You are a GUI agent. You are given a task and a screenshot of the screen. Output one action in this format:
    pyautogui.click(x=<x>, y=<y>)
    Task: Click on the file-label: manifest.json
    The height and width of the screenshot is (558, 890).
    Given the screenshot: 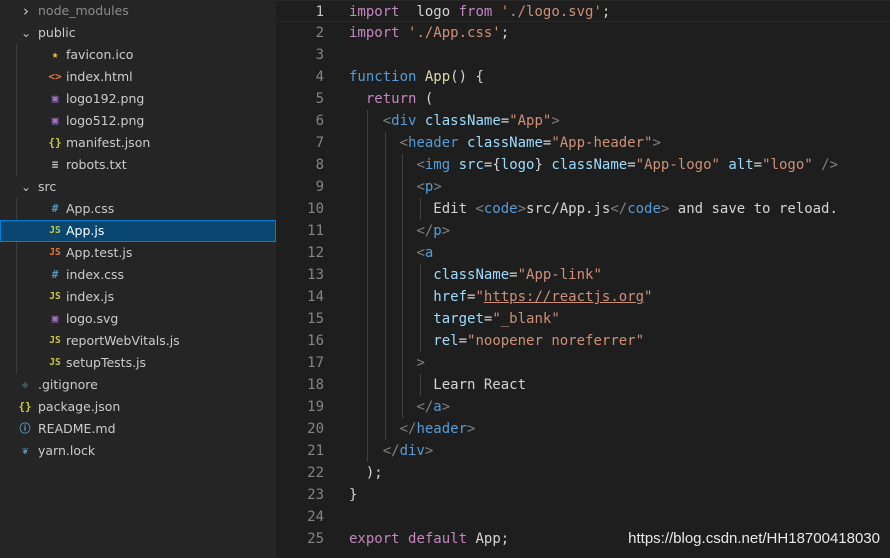 What is the action you would take?
    pyautogui.click(x=108, y=142)
    